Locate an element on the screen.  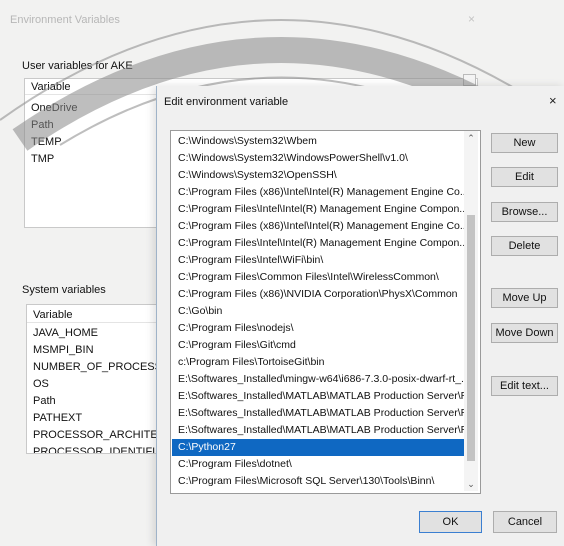
system-variable-os: OS is located at coordinates (41, 384).